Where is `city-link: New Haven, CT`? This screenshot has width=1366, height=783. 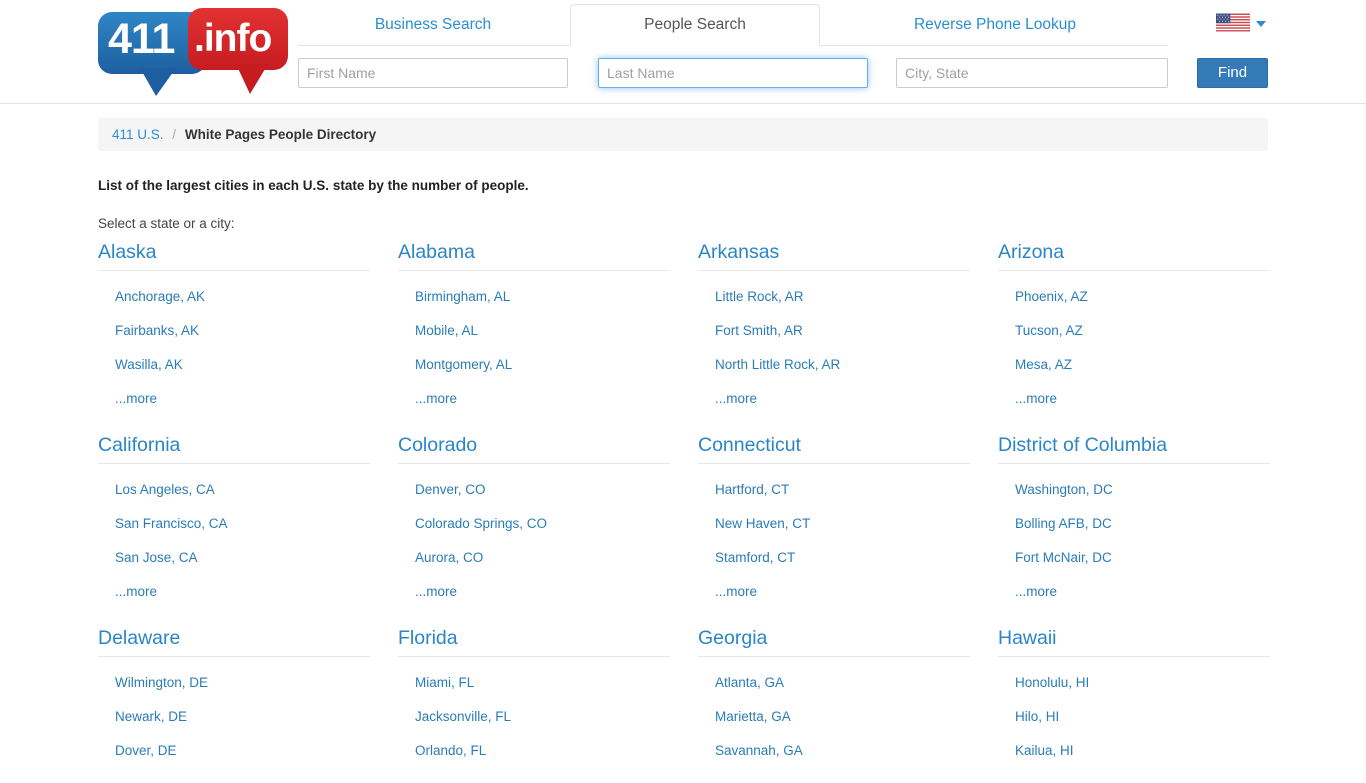 city-link: New Haven, CT is located at coordinates (842, 524).